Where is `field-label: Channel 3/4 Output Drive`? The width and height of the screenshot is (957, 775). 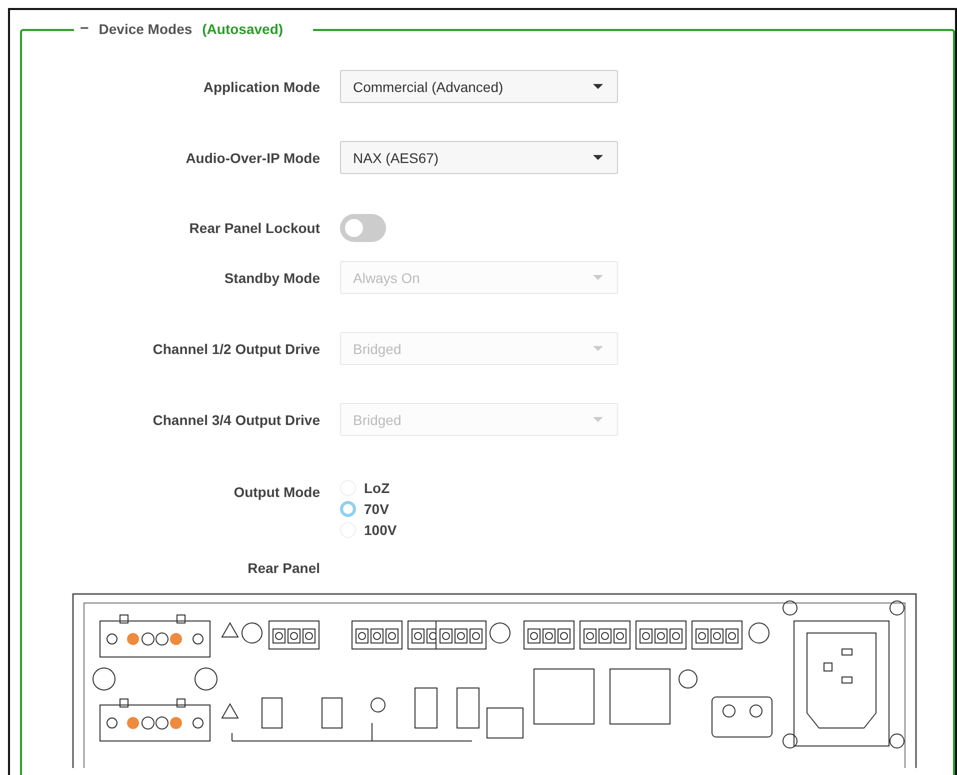 field-label: Channel 3/4 Output Drive is located at coordinates (236, 420).